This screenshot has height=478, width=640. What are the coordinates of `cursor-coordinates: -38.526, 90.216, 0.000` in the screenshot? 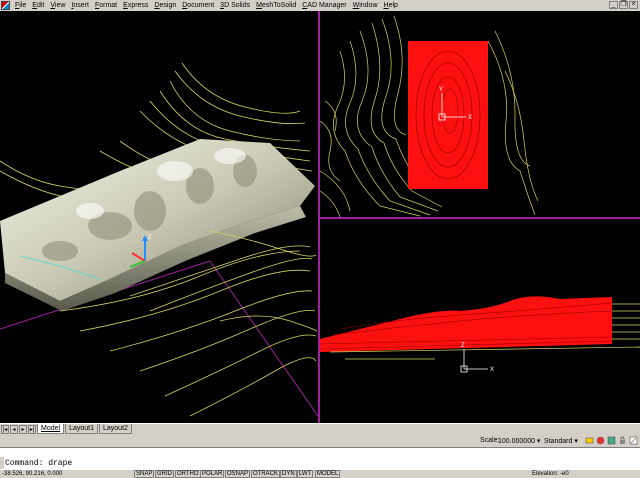 It's located at (32, 474).